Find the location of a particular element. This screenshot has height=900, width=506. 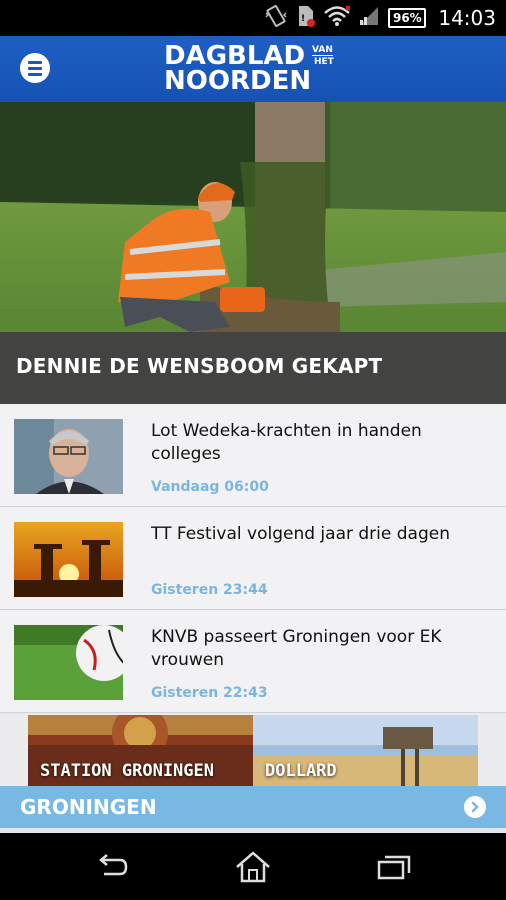

banner-left-label: STATION GRONINGEN is located at coordinates (127, 771).